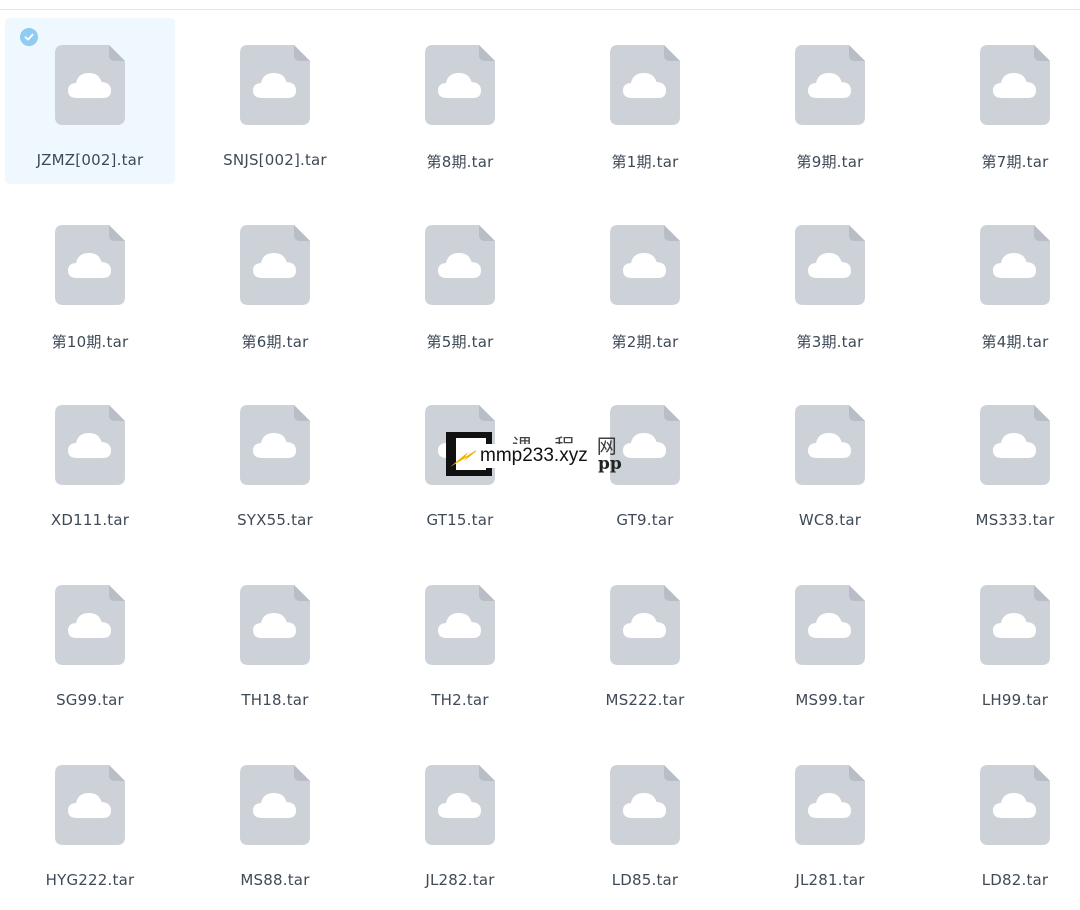 The width and height of the screenshot is (1080, 910). I want to click on file-item: MS99.tar, so click(830, 641).